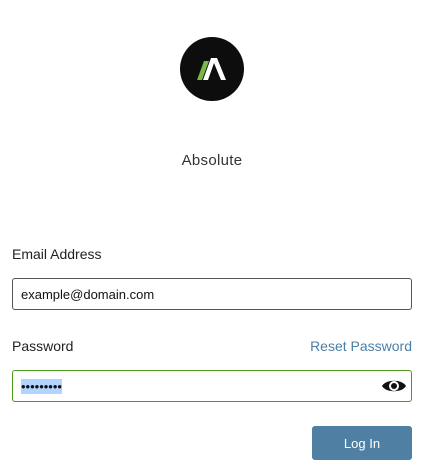 This screenshot has width=424, height=474. I want to click on login-button: Log In, so click(362, 443).